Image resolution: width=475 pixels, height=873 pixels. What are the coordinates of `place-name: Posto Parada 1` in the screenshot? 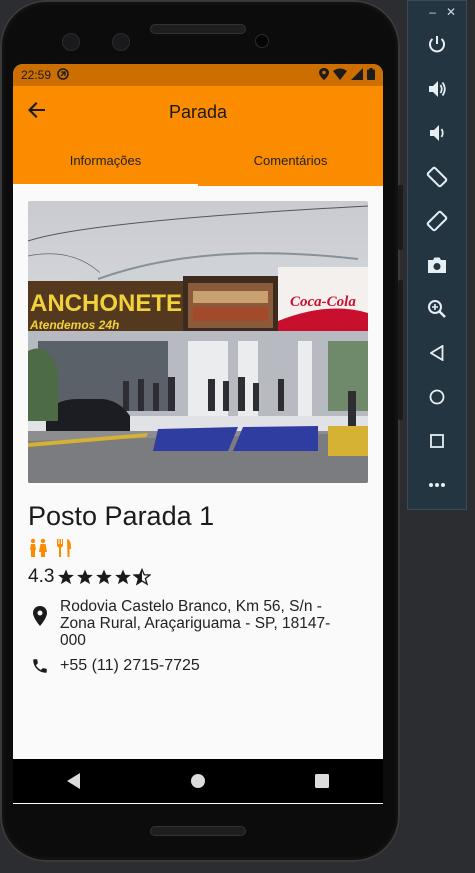 It's located at (121, 516).